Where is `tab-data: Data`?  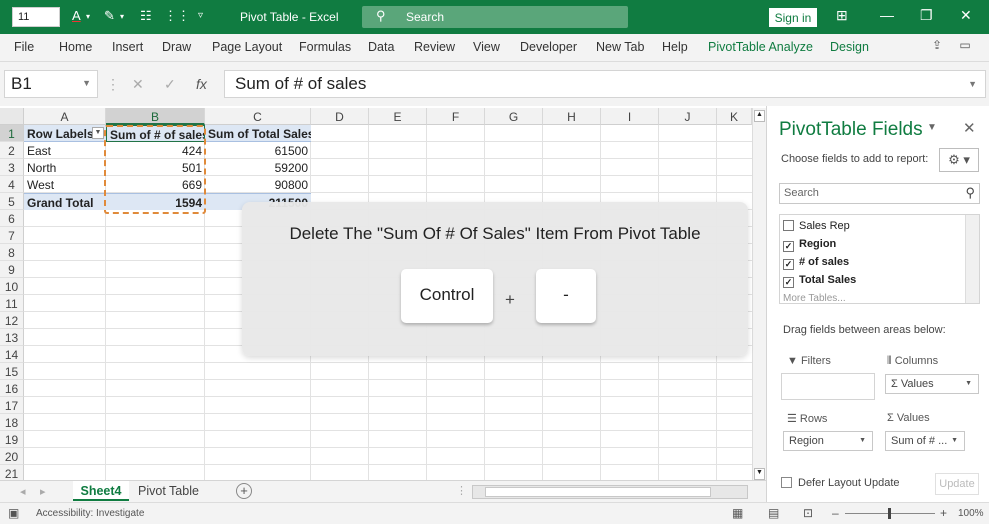
tab-data: Data is located at coordinates (381, 47).